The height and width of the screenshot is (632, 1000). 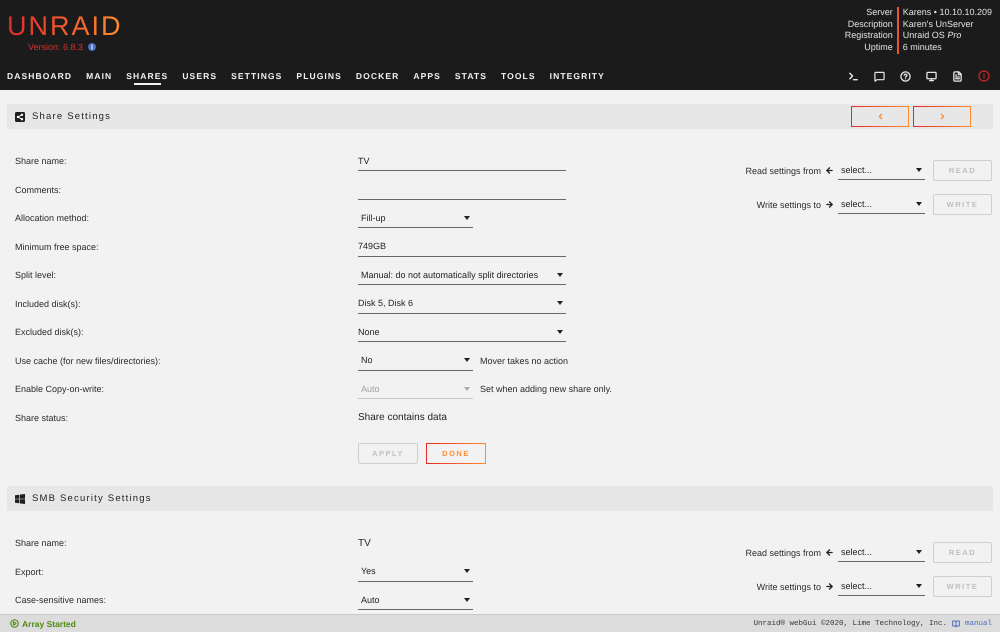 What do you see at coordinates (36, 275) in the screenshot?
I see `field-label: Split level:` at bounding box center [36, 275].